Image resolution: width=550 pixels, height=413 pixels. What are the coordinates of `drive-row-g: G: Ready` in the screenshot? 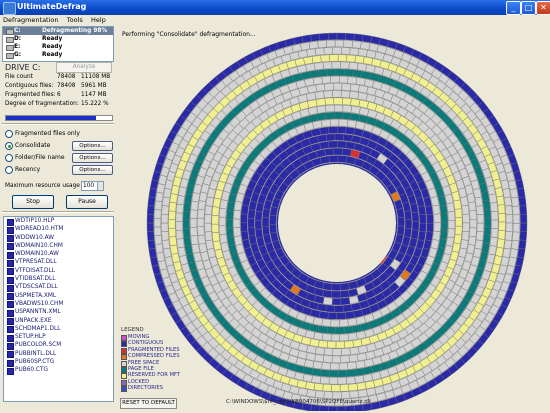 It's located at (58, 55).